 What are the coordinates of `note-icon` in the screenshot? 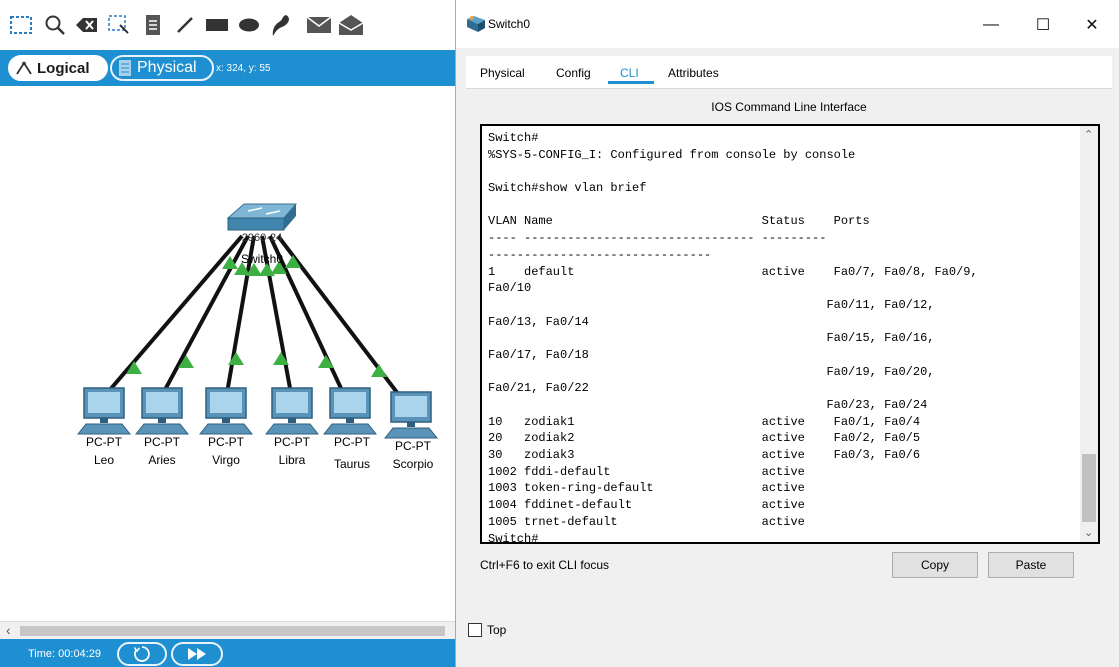 It's located at (153, 25).